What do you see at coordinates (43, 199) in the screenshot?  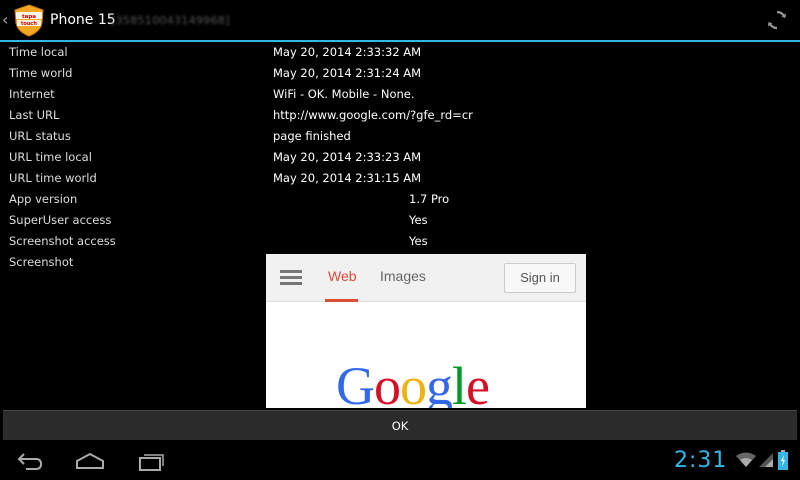 I see `row-label: App version` at bounding box center [43, 199].